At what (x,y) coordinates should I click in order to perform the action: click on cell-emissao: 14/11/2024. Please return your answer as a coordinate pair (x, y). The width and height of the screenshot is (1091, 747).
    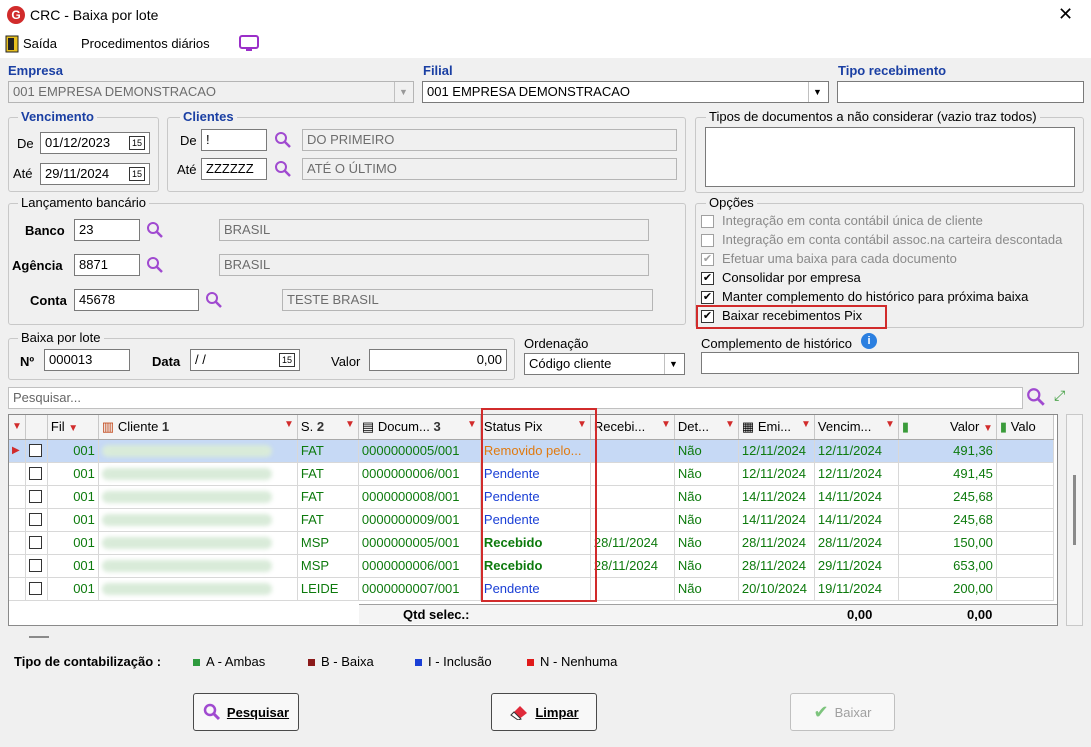
    Looking at the image, I should click on (776, 520).